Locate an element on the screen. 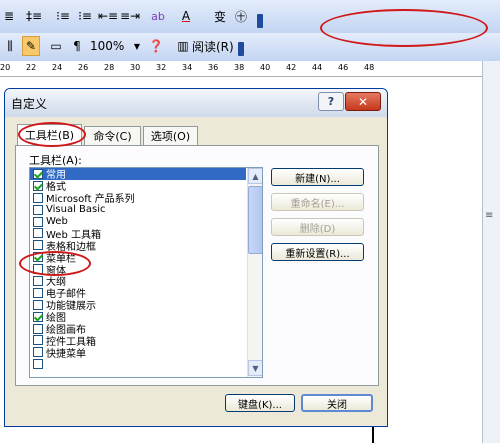 This screenshot has height=443, width=500. scroll-thumb is located at coordinates (255, 220).